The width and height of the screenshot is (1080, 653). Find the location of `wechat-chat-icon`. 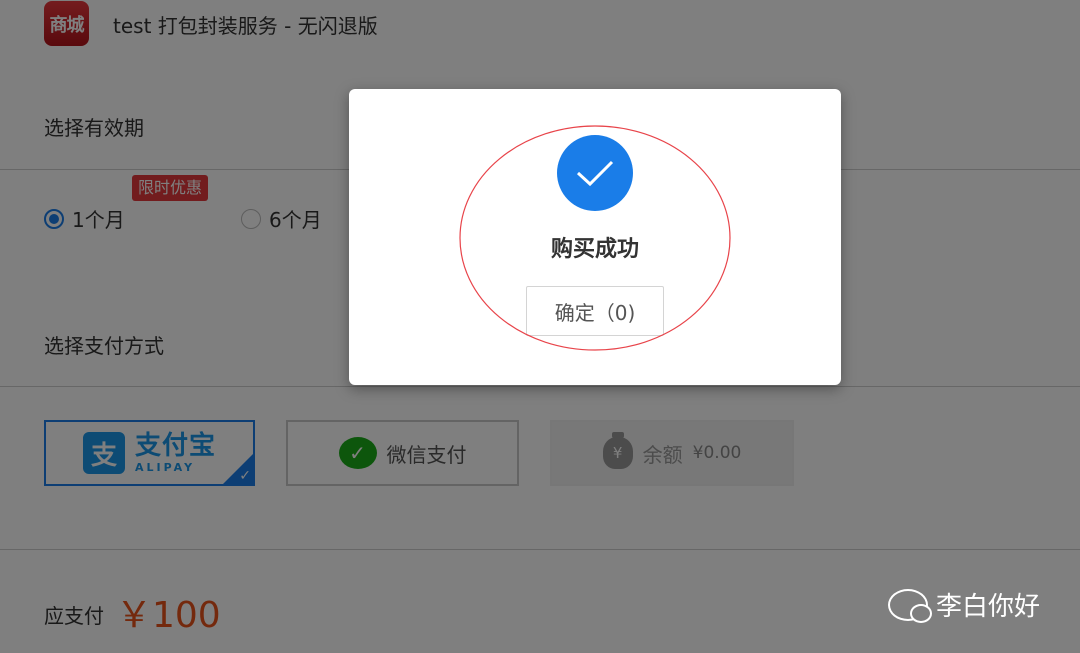

wechat-chat-icon is located at coordinates (910, 605).